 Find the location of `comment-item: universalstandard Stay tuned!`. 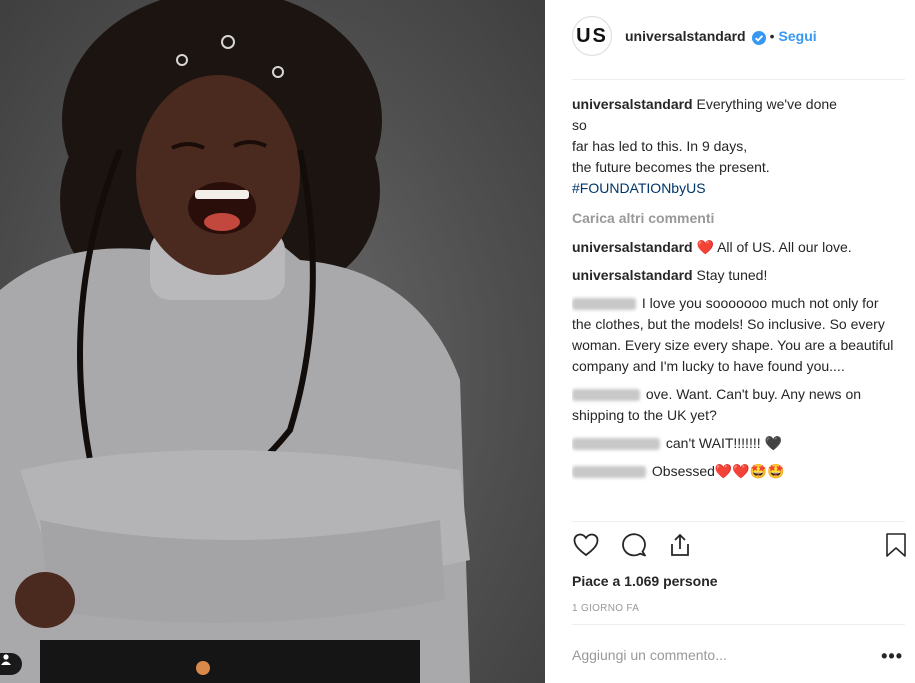

comment-item: universalstandard Stay tuned! is located at coordinates (734, 275).